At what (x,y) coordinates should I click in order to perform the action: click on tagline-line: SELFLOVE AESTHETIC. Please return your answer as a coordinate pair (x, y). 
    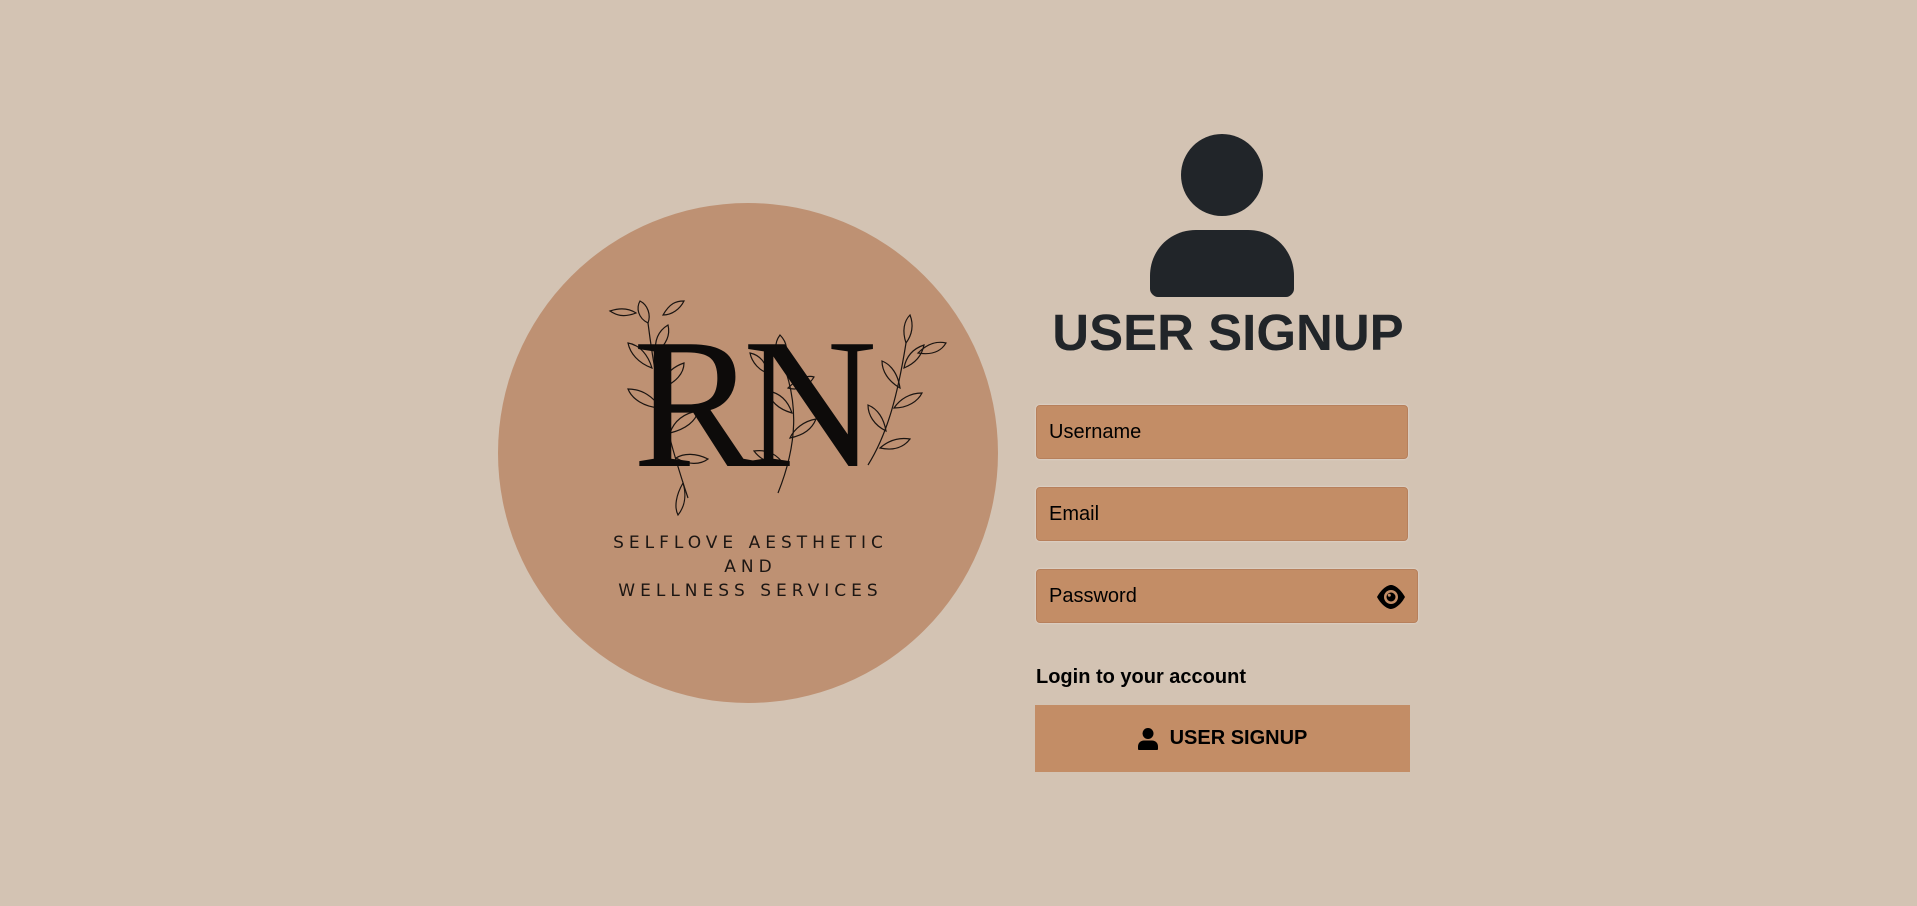
    Looking at the image, I should click on (750, 543).